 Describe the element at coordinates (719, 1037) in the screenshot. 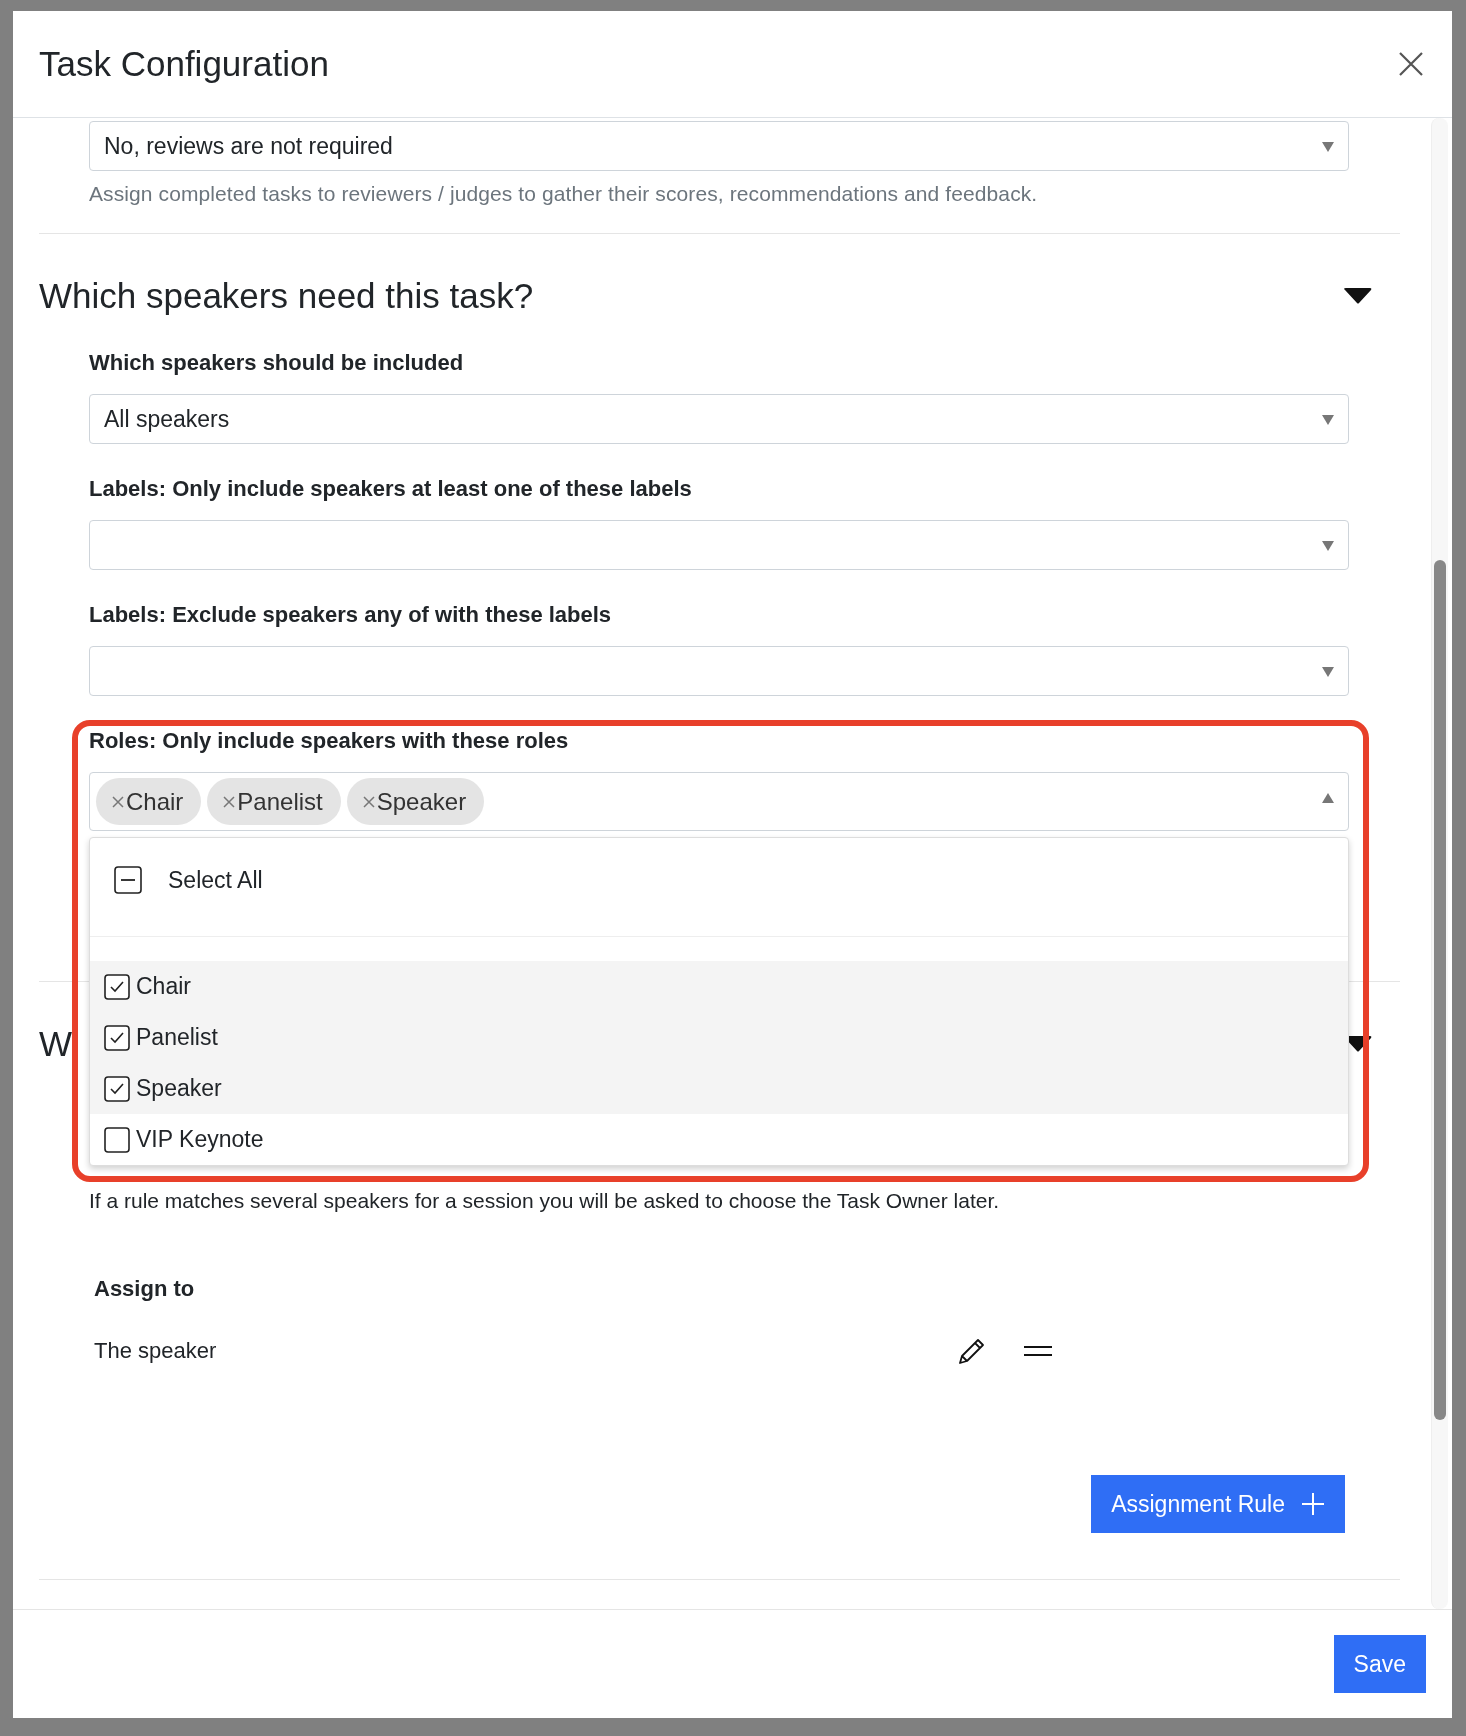

I see `role-option: Panelist` at that location.